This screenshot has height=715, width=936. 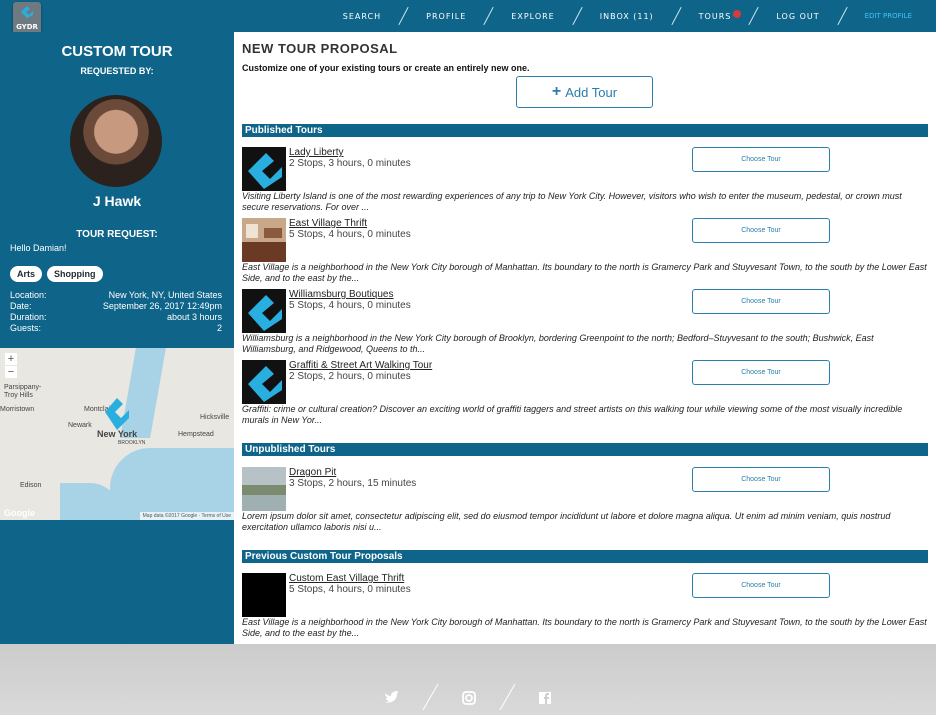 I want to click on tag-arts: Arts, so click(x=26, y=274).